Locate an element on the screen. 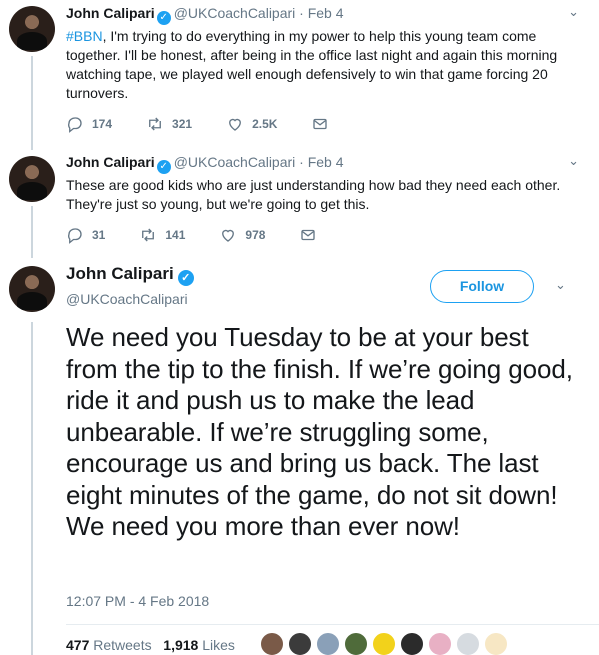 This screenshot has height=655, width=599. retweet-label: Retweets is located at coordinates (122, 645).